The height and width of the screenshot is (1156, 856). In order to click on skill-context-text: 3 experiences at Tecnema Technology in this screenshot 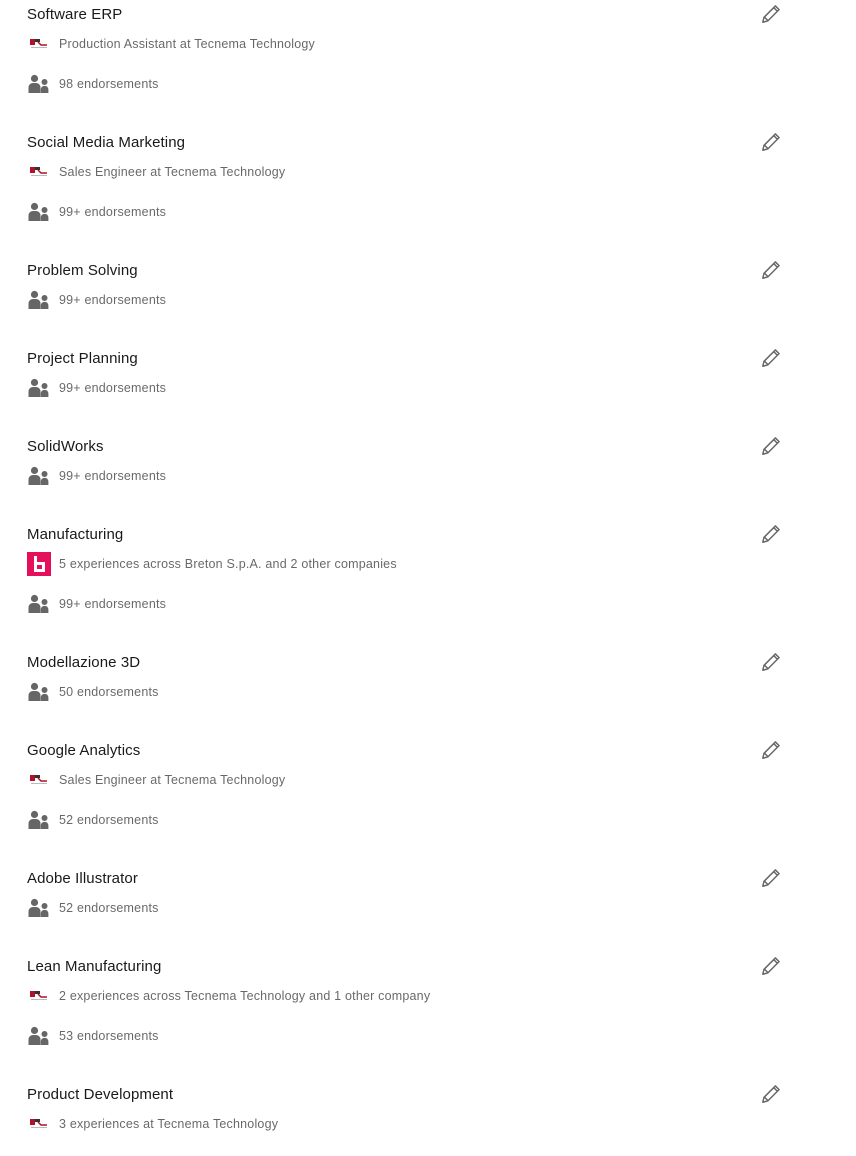, I will do `click(169, 1124)`.